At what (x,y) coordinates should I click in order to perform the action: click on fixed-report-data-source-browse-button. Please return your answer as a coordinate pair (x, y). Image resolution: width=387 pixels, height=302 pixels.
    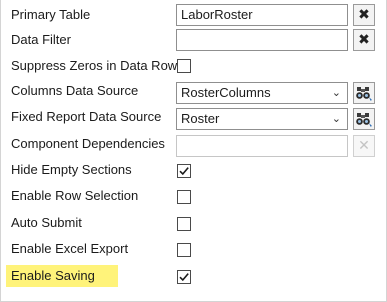
    Looking at the image, I should click on (364, 119).